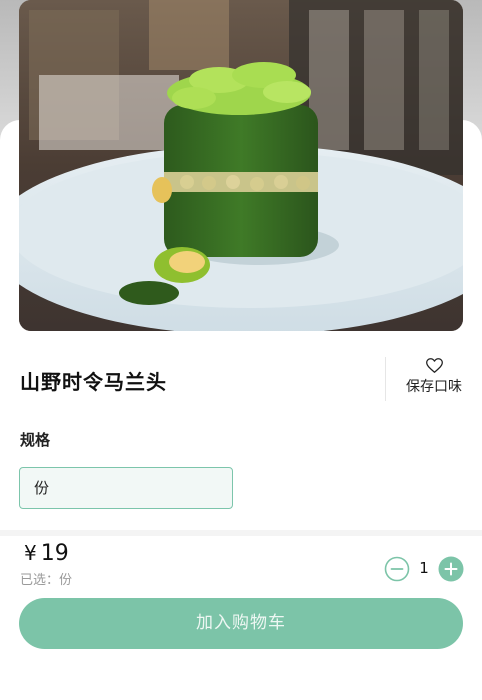  Describe the element at coordinates (397, 569) in the screenshot. I see `minus-circle-icon` at that location.